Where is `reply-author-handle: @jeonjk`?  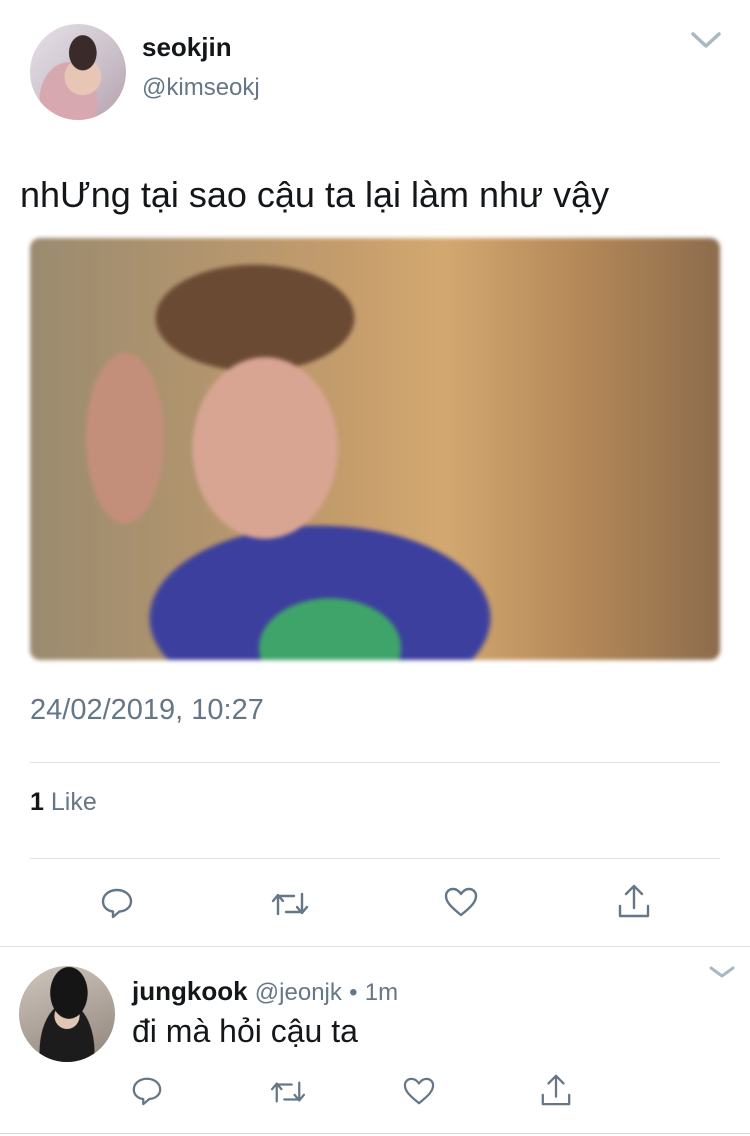
reply-author-handle: @jeonjk is located at coordinates (298, 992).